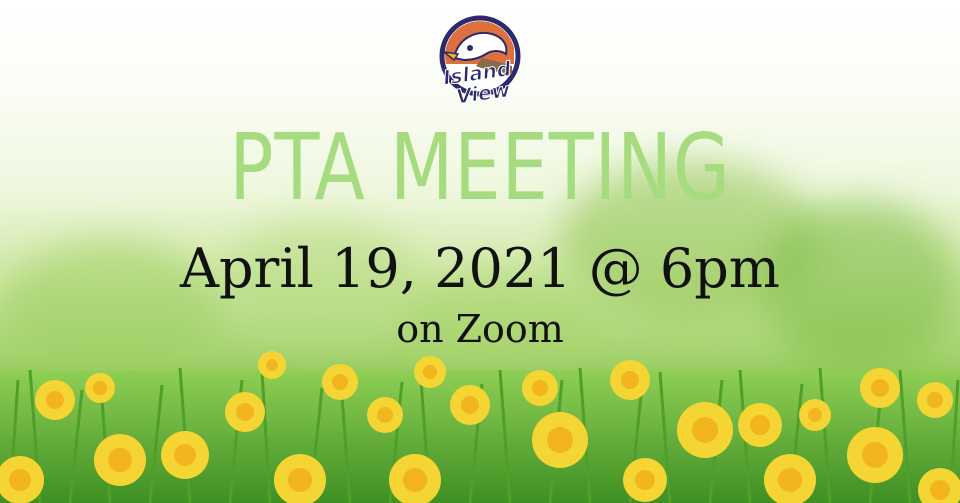 This screenshot has width=960, height=503. I want to click on eagle-logo-icon: Island View, so click(480, 62).